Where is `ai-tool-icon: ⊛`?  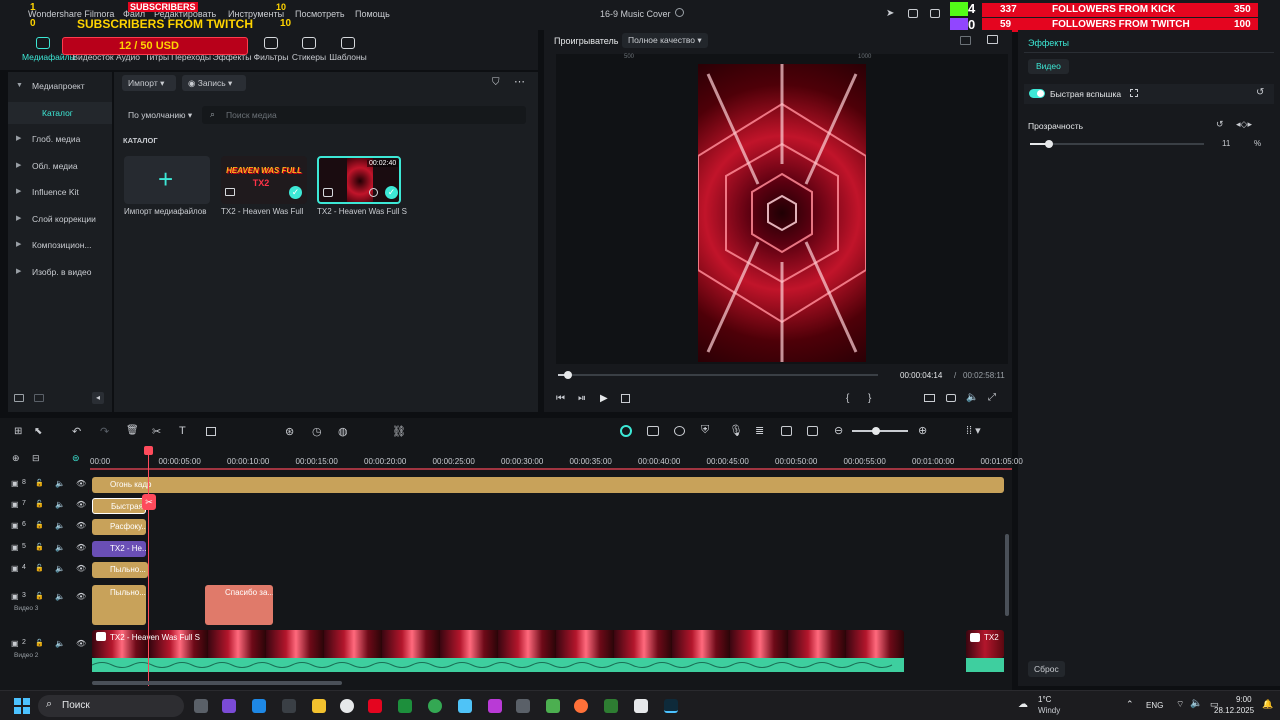
ai-tool-icon: ⊛ is located at coordinates (289, 431).